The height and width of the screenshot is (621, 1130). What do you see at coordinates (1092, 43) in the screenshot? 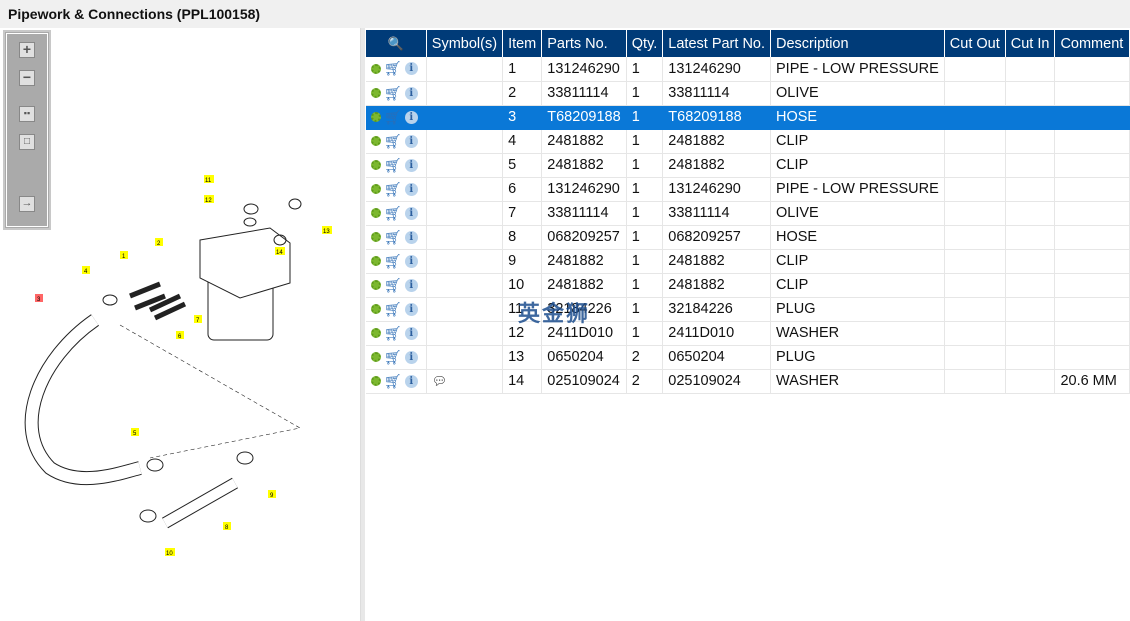
I see `header-comment: Comment` at bounding box center [1092, 43].